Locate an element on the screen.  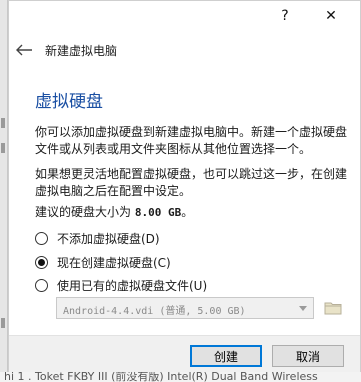
cancel-button: 取消 is located at coordinates (308, 356).